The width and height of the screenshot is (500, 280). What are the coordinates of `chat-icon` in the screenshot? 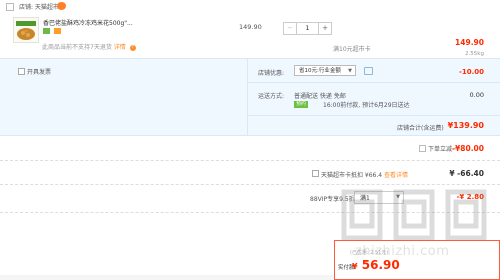 It's located at (61, 6).